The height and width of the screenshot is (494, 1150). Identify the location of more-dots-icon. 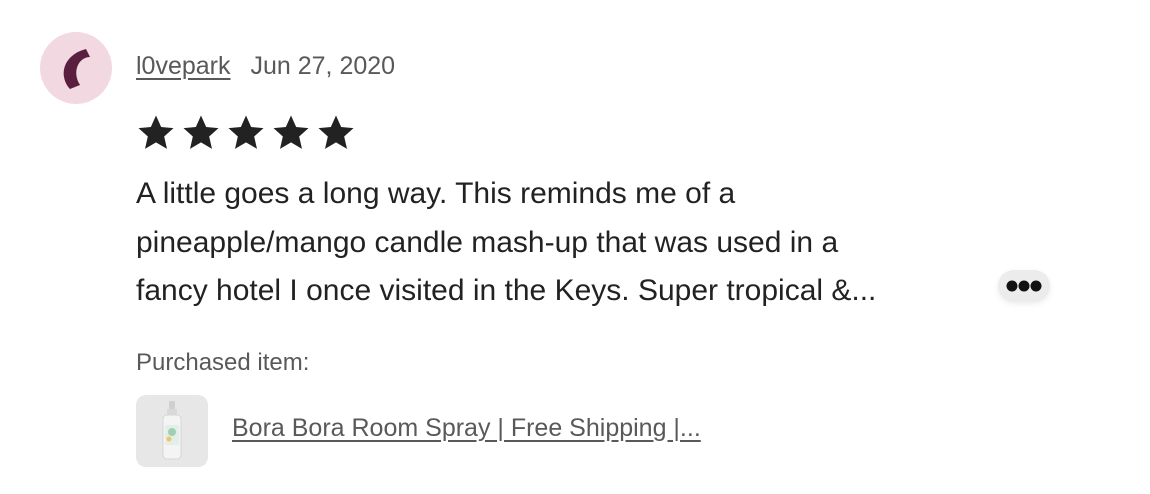
(1024, 286).